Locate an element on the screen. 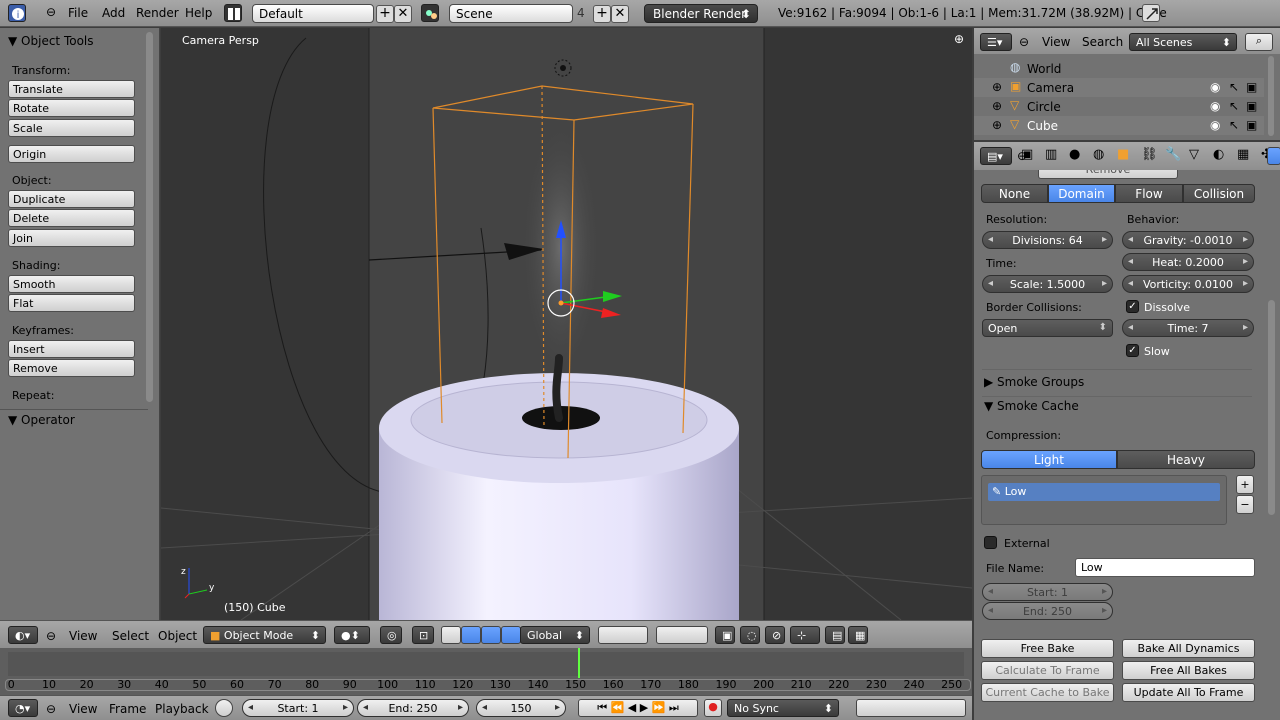  timeline-area is located at coordinates (486, 664).